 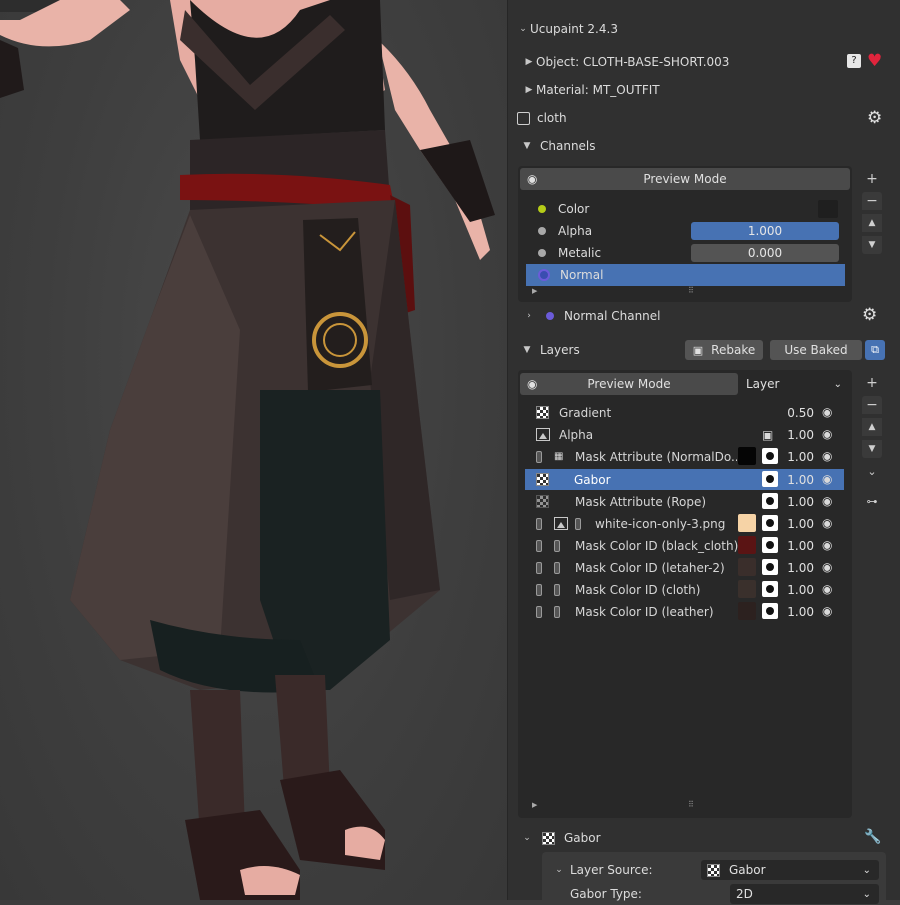 What do you see at coordinates (684, 523) in the screenshot?
I see `layer-row: white-icon-only-3.png 1.00 ◉` at bounding box center [684, 523].